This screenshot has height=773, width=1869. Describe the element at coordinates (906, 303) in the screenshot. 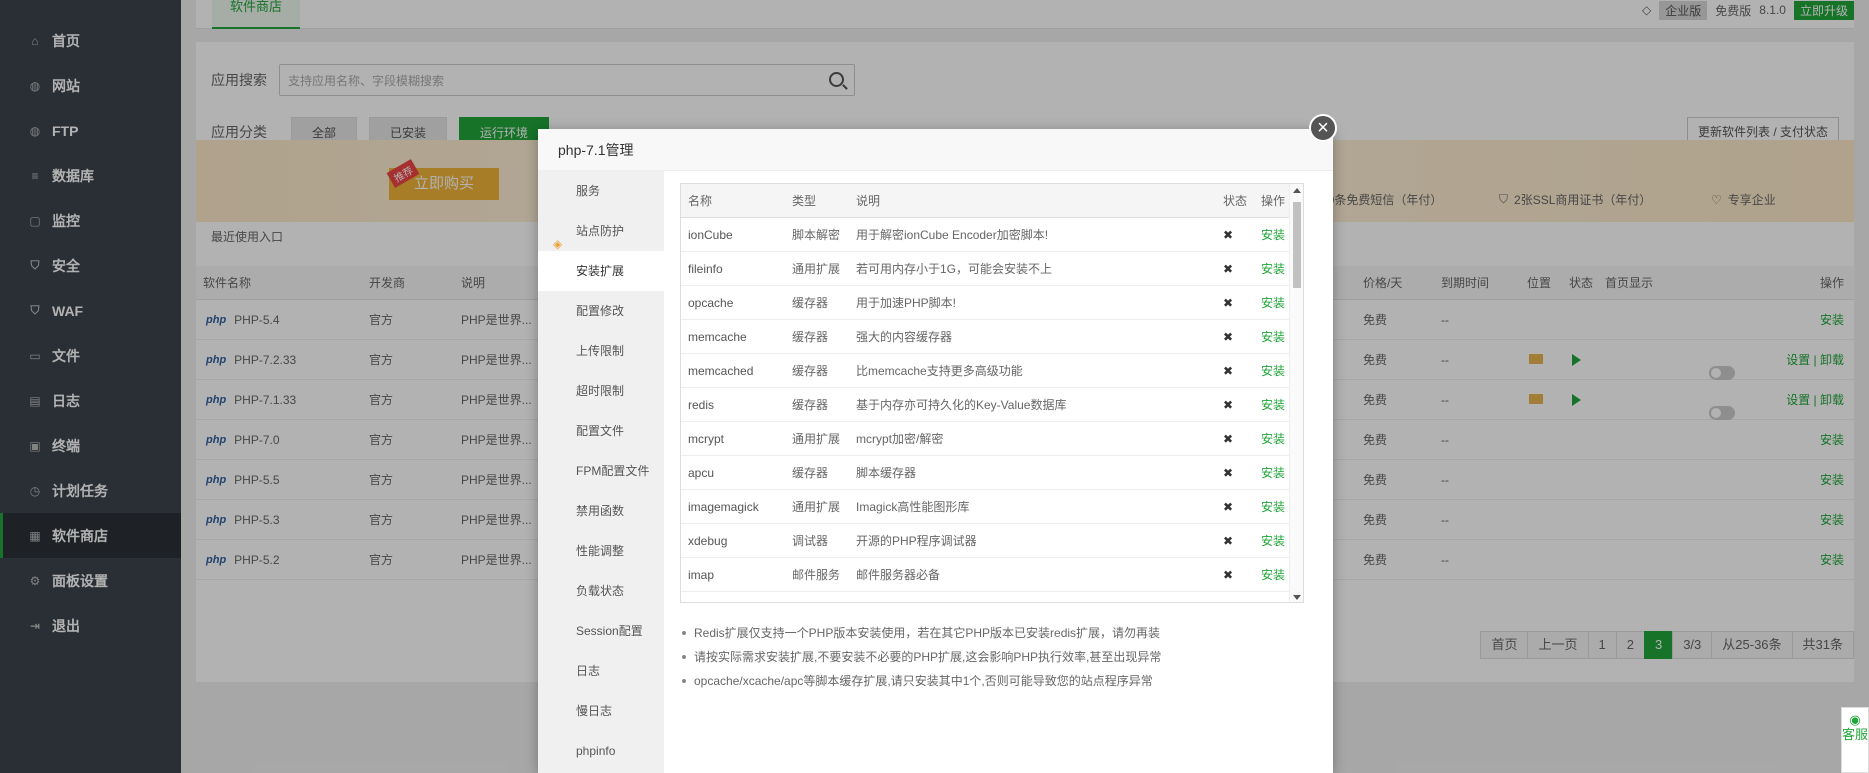

I see `ext-desc: 用于加速PHP脚本!` at that location.